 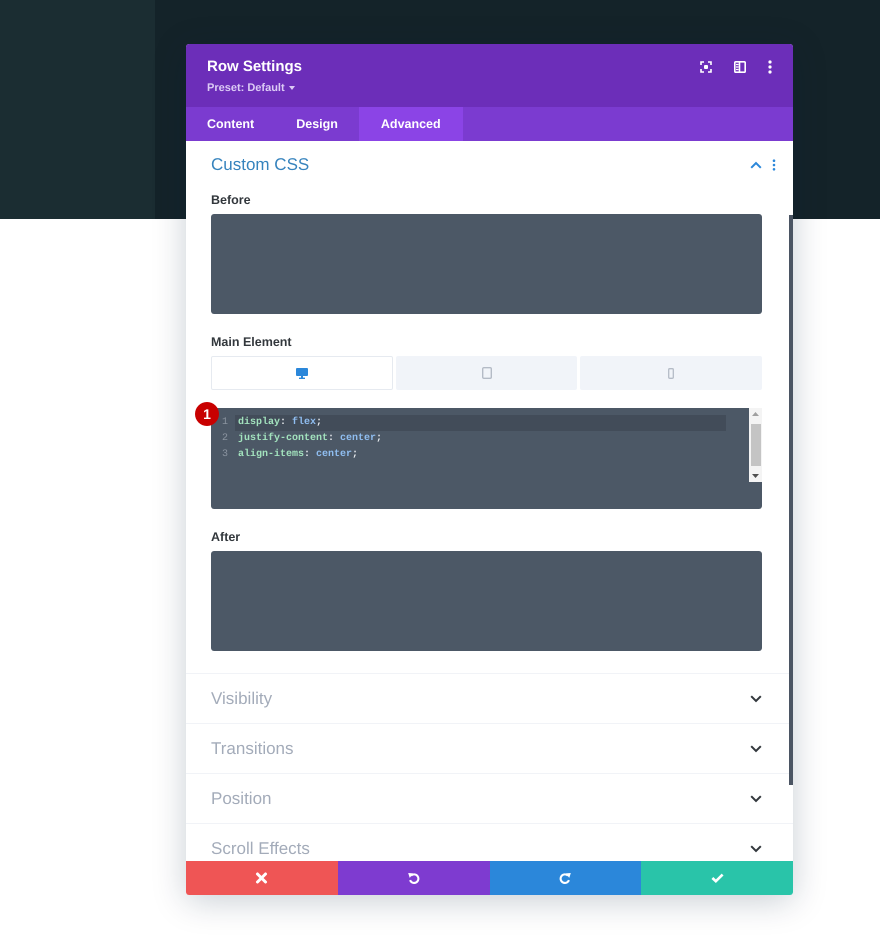 What do you see at coordinates (251, 88) in the screenshot?
I see `preset-dropdown: Preset: Default` at bounding box center [251, 88].